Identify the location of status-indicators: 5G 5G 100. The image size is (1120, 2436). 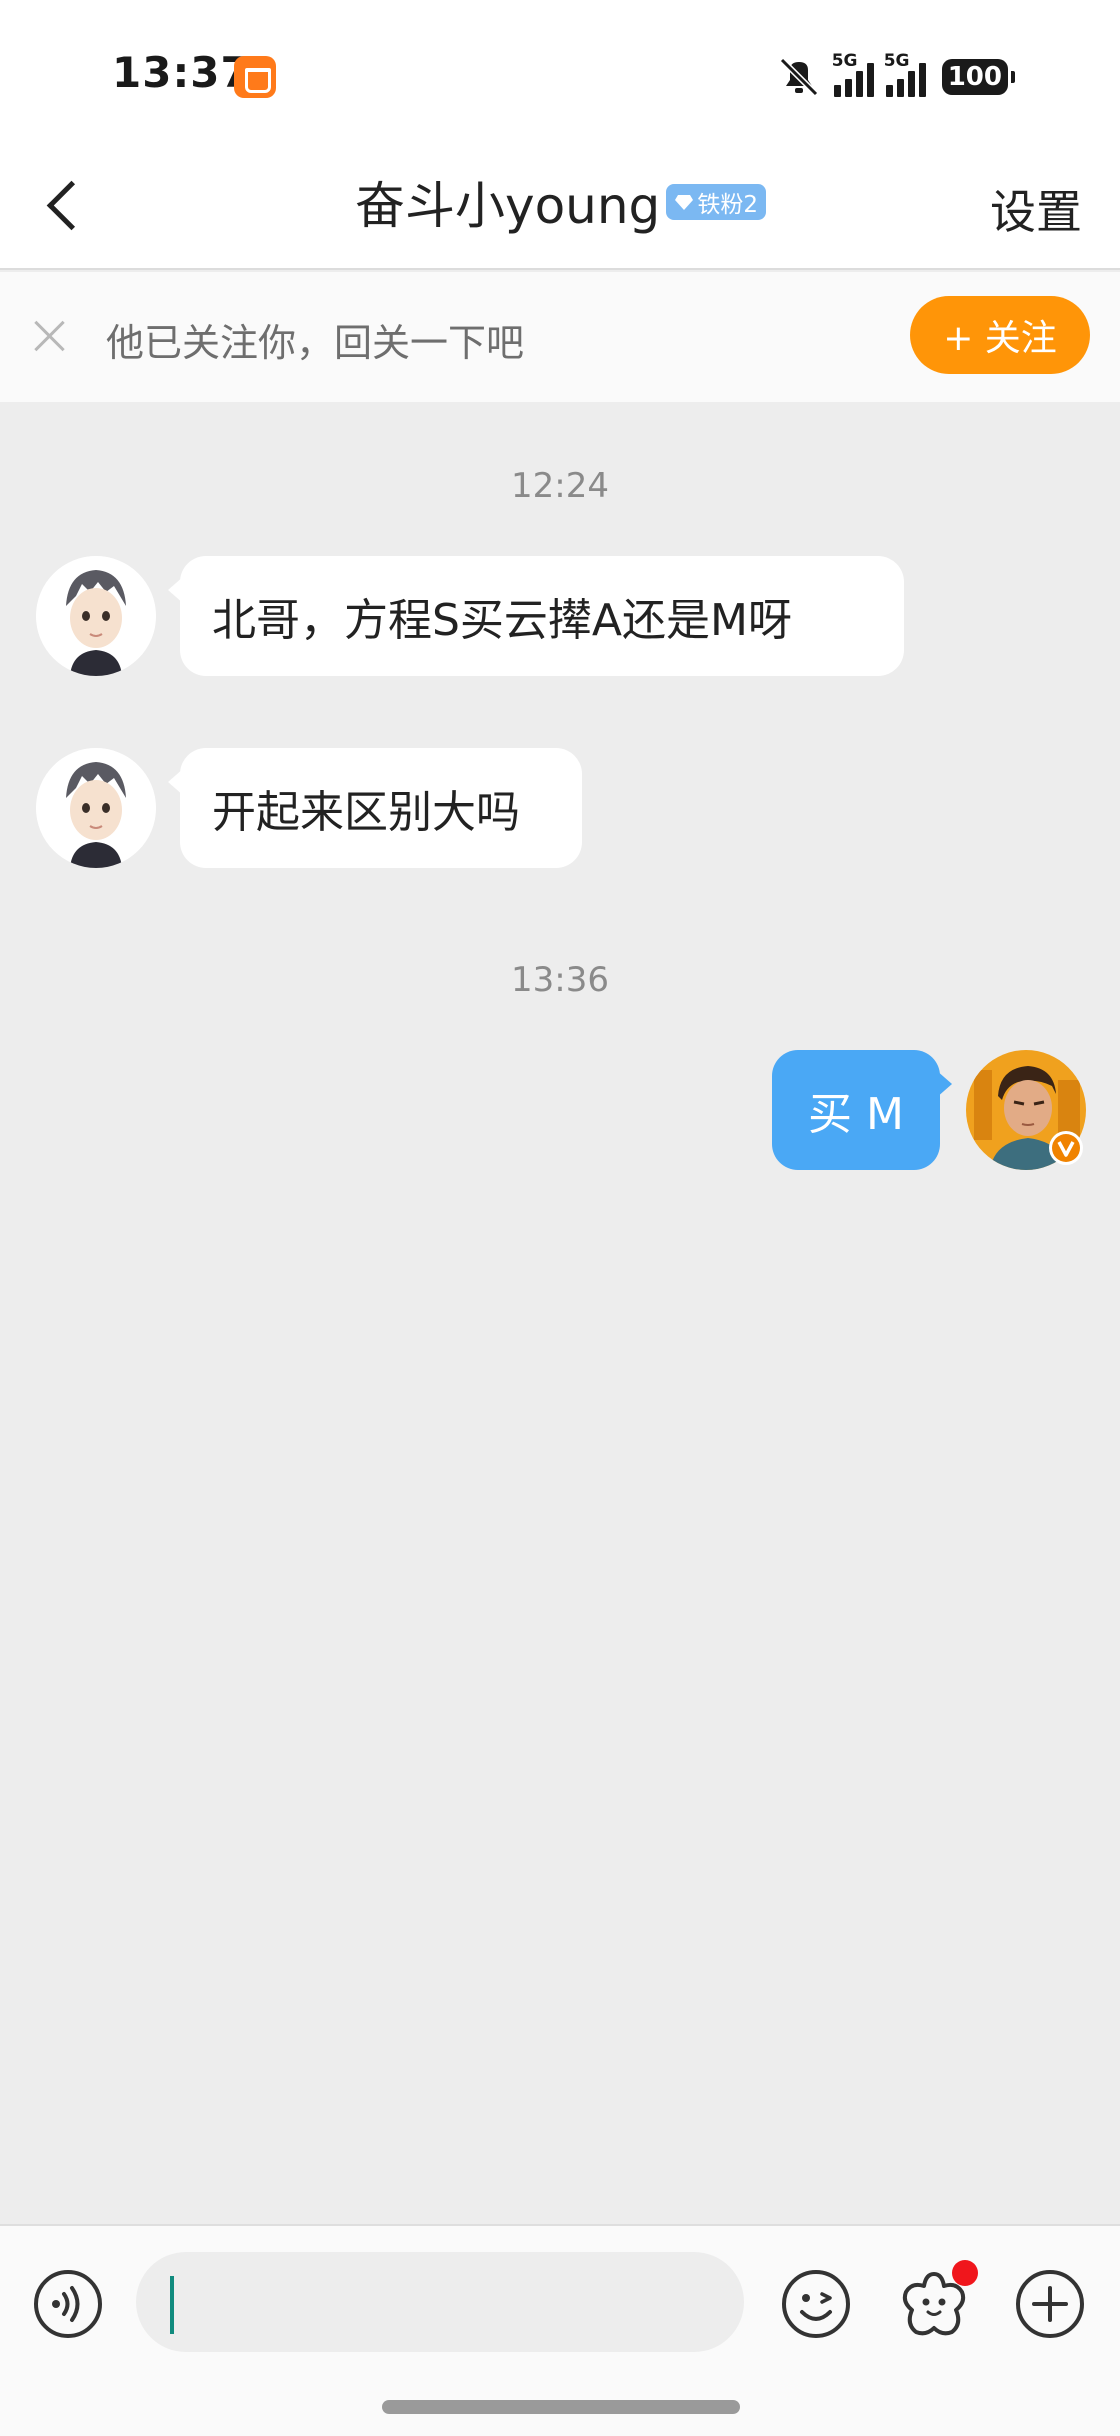
(896, 76).